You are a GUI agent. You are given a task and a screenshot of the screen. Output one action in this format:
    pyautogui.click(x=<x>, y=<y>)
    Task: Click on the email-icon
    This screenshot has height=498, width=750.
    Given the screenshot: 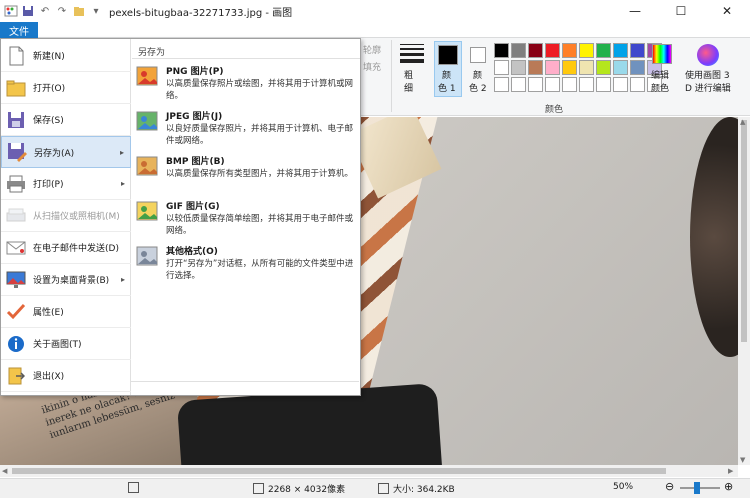 What is the action you would take?
    pyautogui.click(x=16, y=248)
    